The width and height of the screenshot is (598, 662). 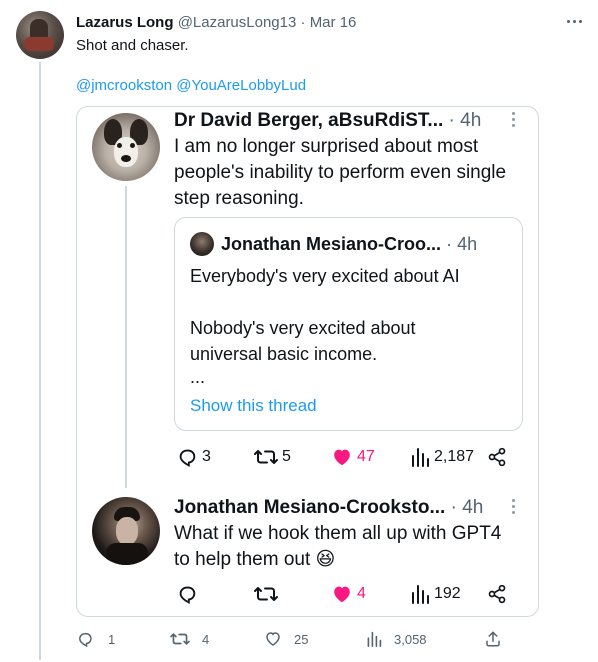 What do you see at coordinates (325, 276) in the screenshot?
I see `nested-line-1: Everybody's very excited about AI` at bounding box center [325, 276].